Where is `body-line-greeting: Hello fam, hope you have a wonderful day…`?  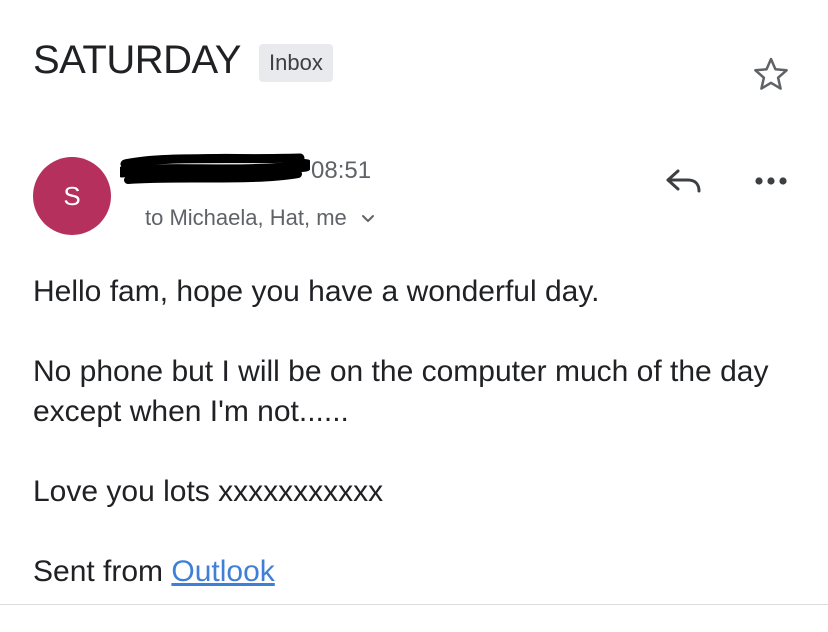 body-line-greeting: Hello fam, hope you have a wonderful day… is located at coordinates (316, 291).